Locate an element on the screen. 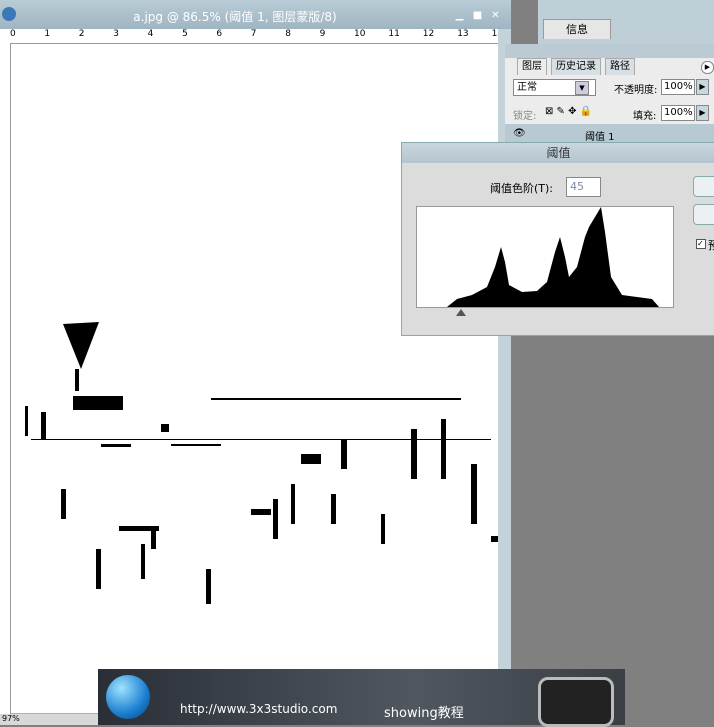 This screenshot has width=714, height=727. histogram-shape is located at coordinates (553, 257).